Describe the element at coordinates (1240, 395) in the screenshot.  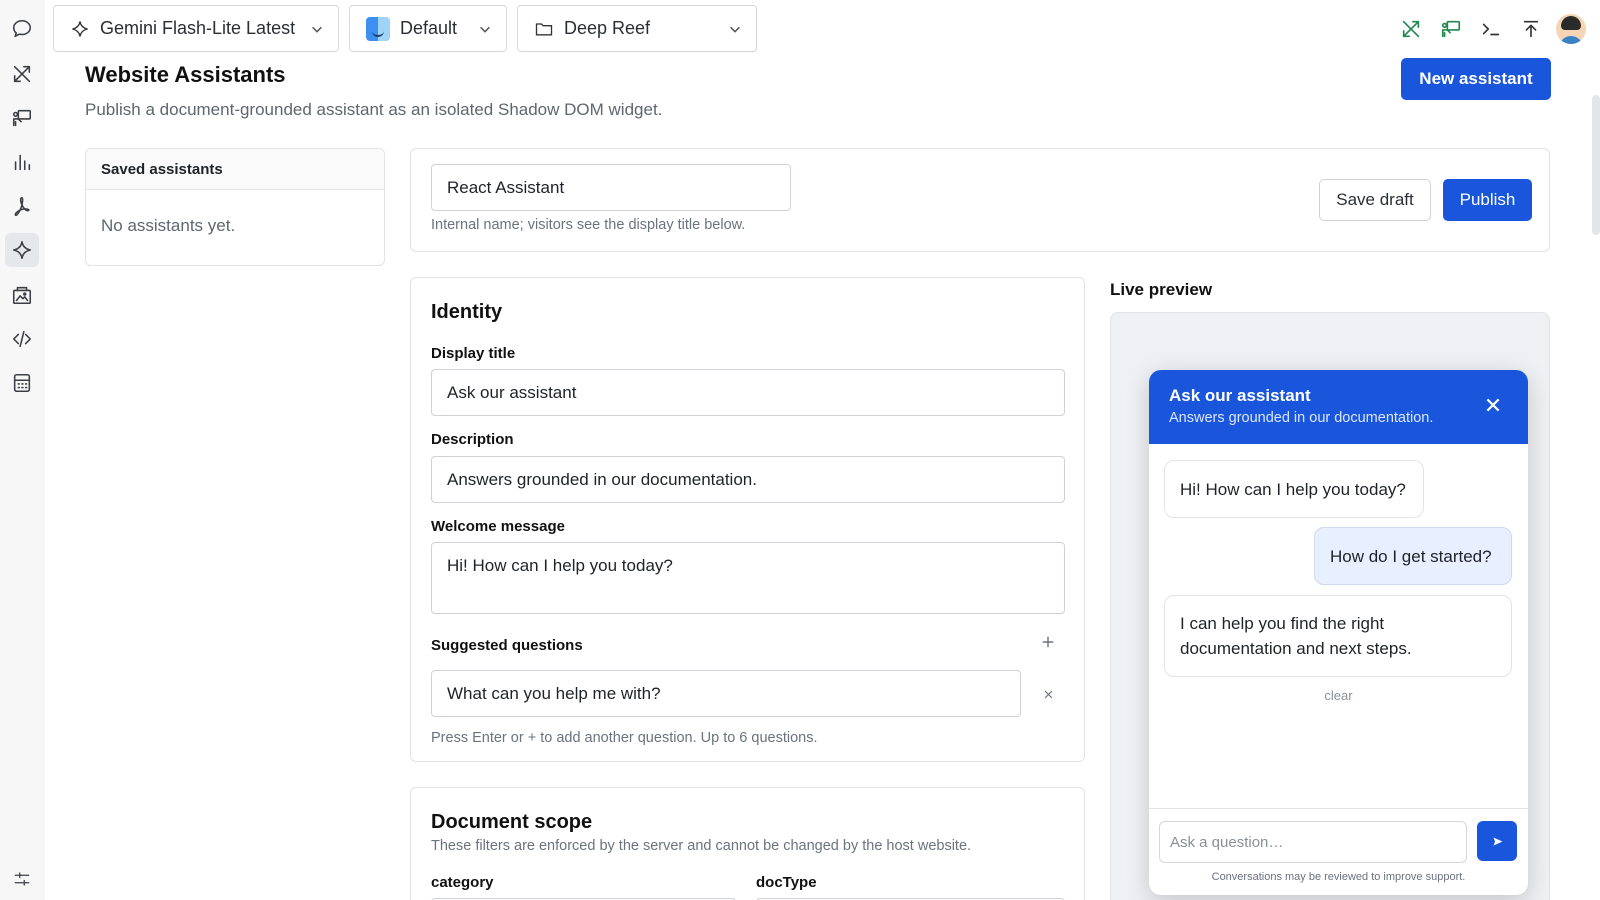
I see `widget-title: Ask our assistant` at that location.